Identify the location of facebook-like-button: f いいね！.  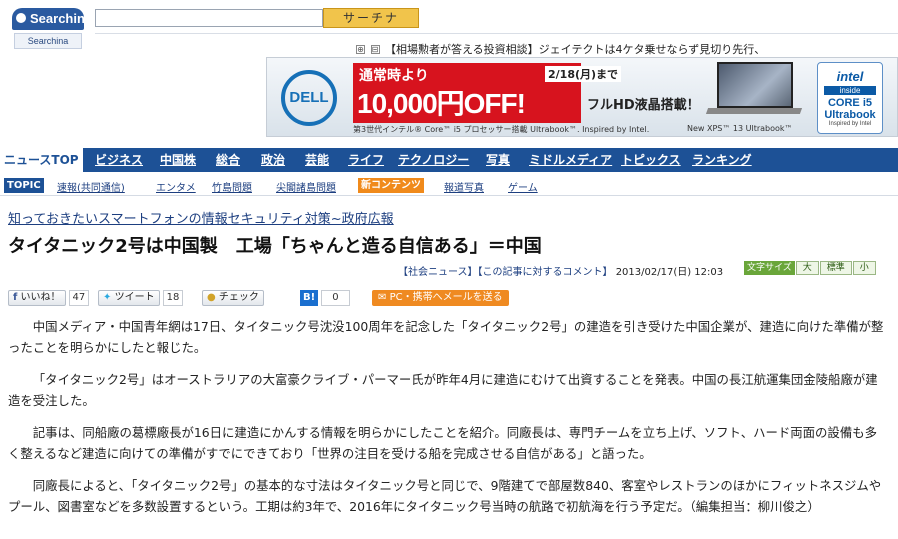
(37, 298).